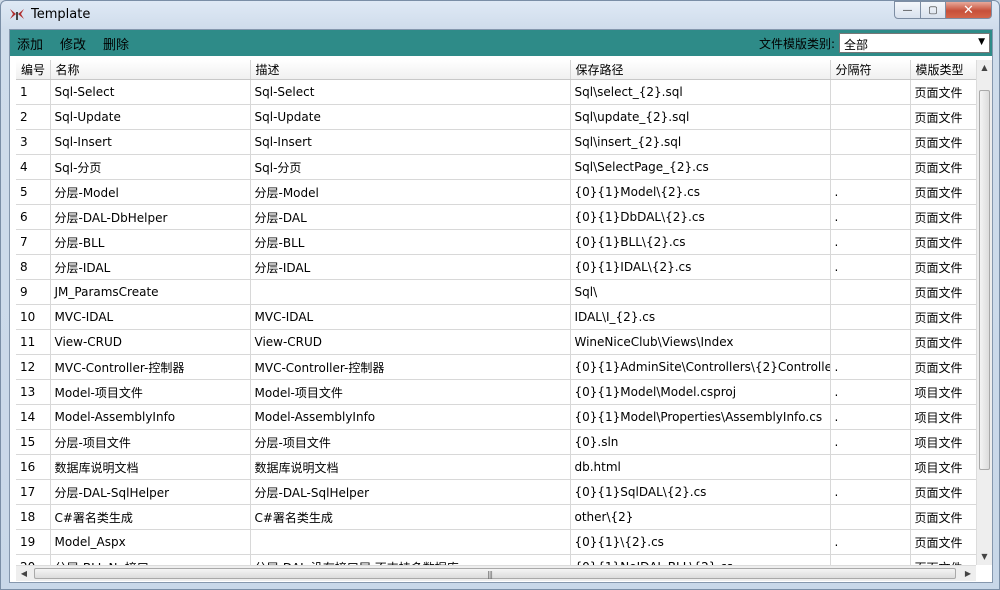 Image resolution: width=1000 pixels, height=590 pixels. What do you see at coordinates (914, 43) in the screenshot?
I see `template-category-select: 全部 ▼` at bounding box center [914, 43].